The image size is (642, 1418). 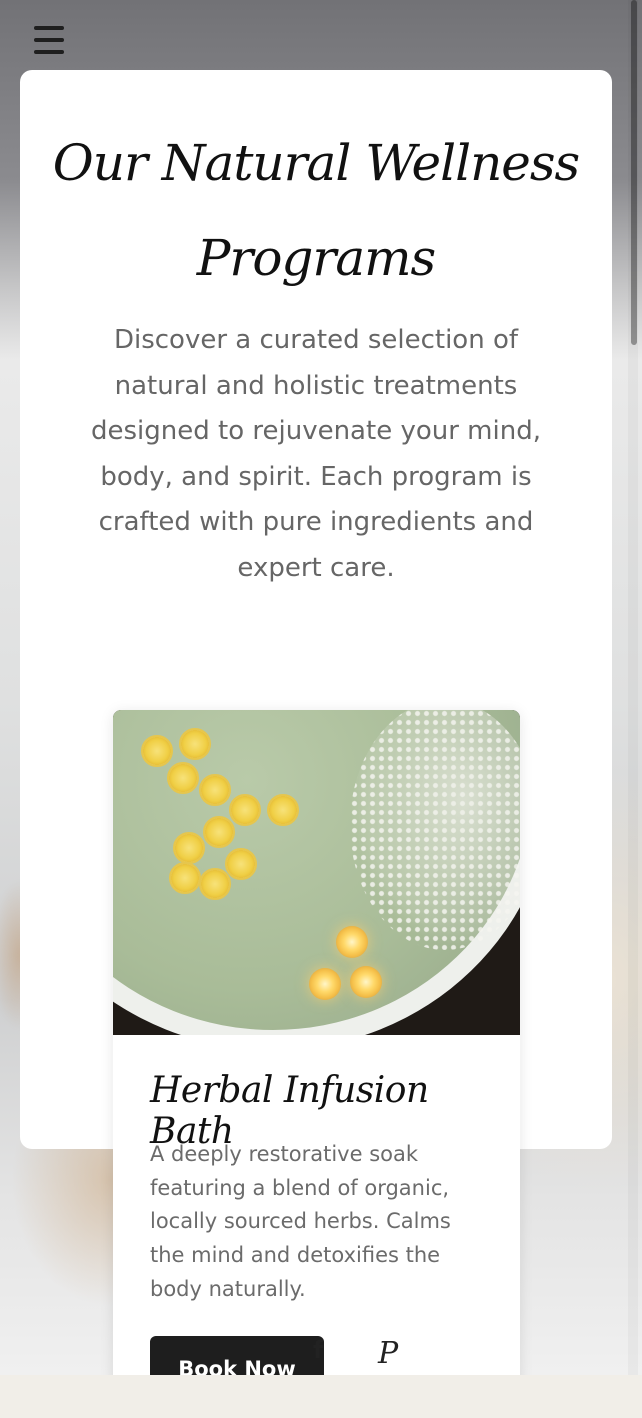 I want to click on browser-bottom-bar, so click(x=321, y=1396).